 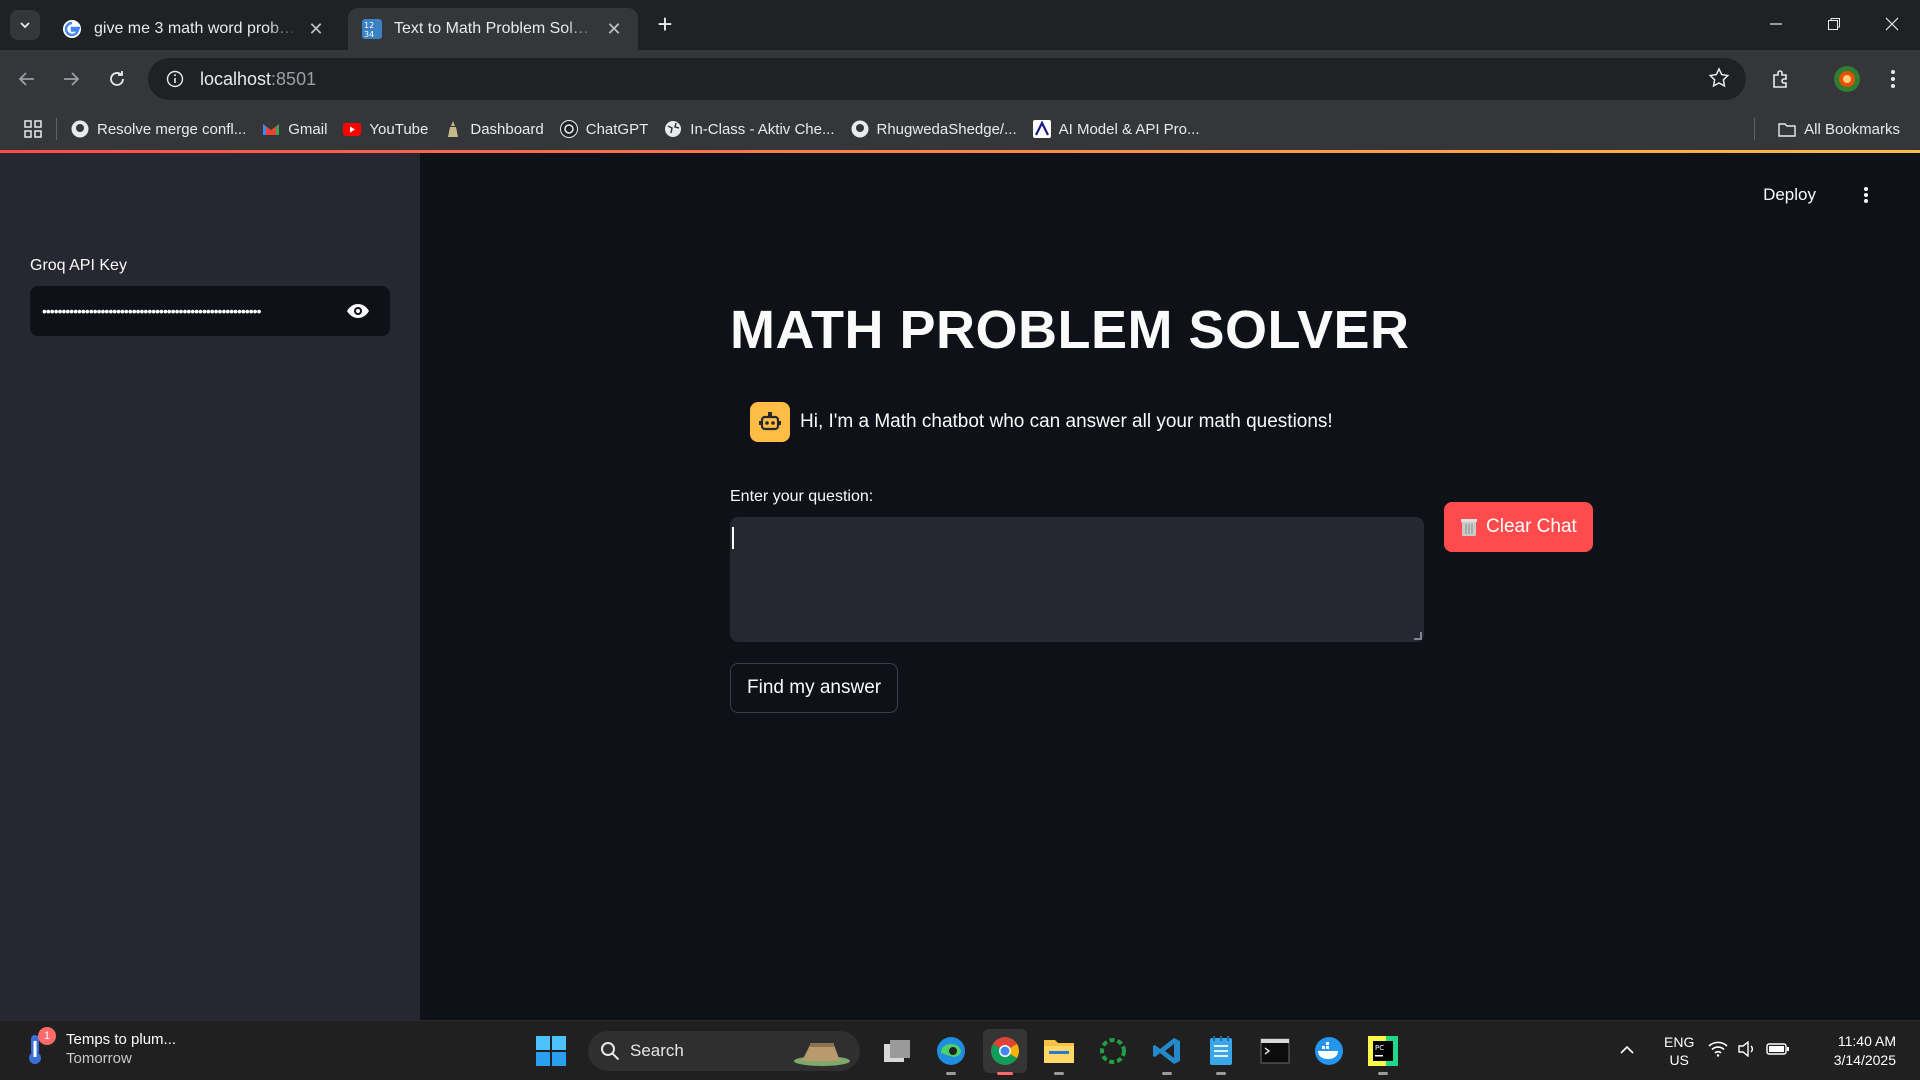 I want to click on minimize-icon, so click(x=1776, y=24).